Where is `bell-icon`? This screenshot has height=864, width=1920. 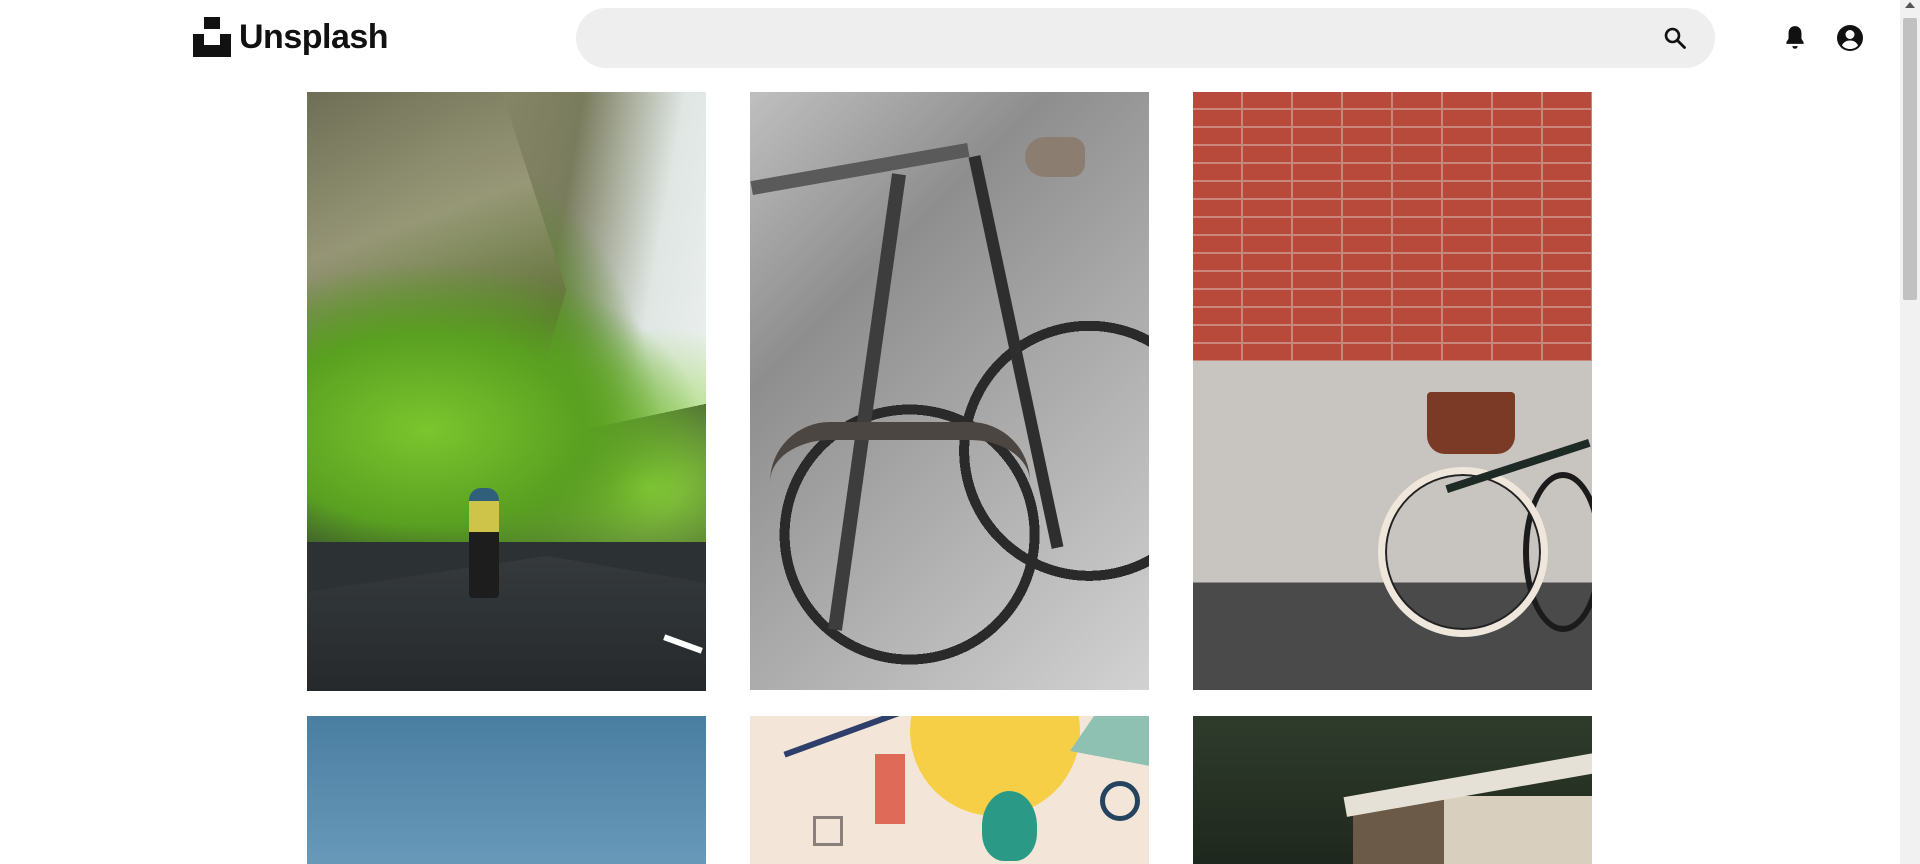
bell-icon is located at coordinates (1795, 37).